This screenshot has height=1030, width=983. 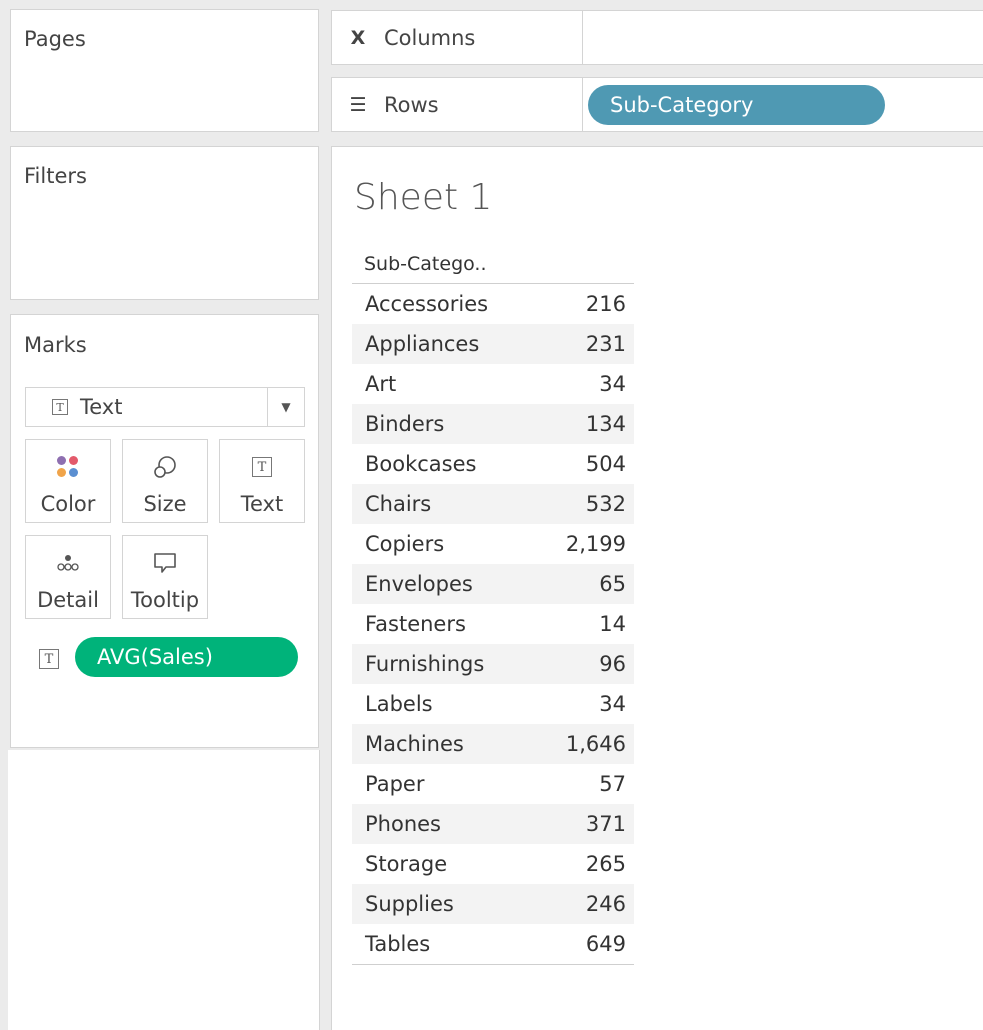 I want to click on row-value-avg-sales: 1,646, so click(x=600, y=744).